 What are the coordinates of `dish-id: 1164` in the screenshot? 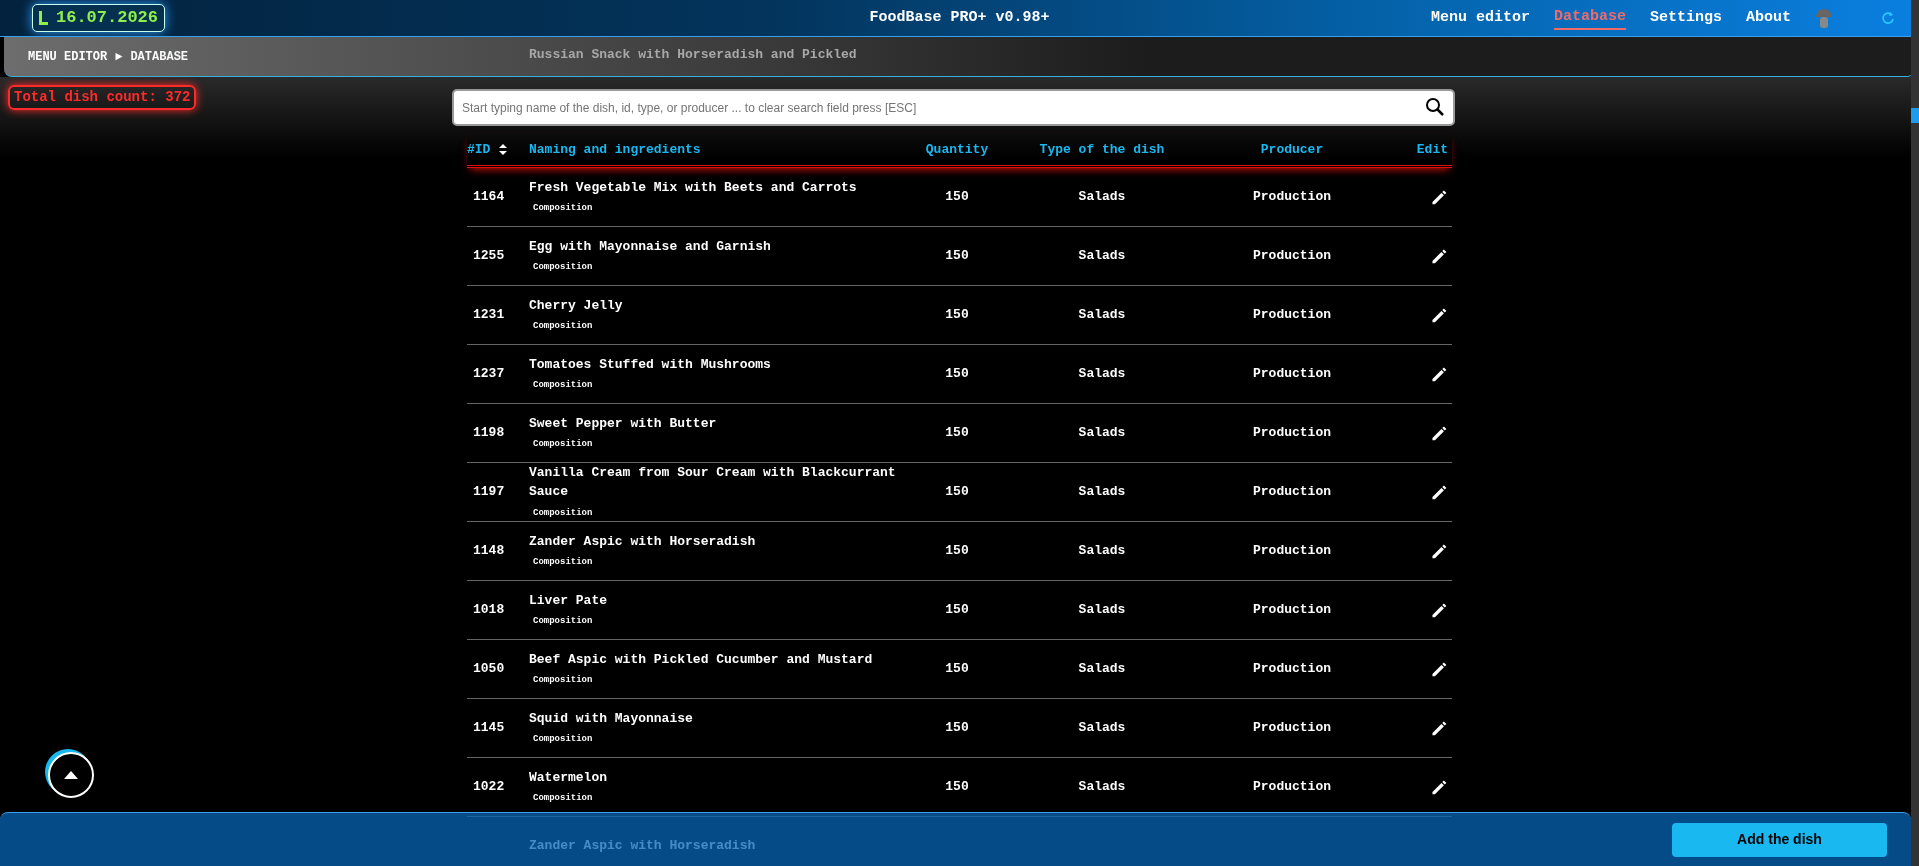 It's located at (489, 197).